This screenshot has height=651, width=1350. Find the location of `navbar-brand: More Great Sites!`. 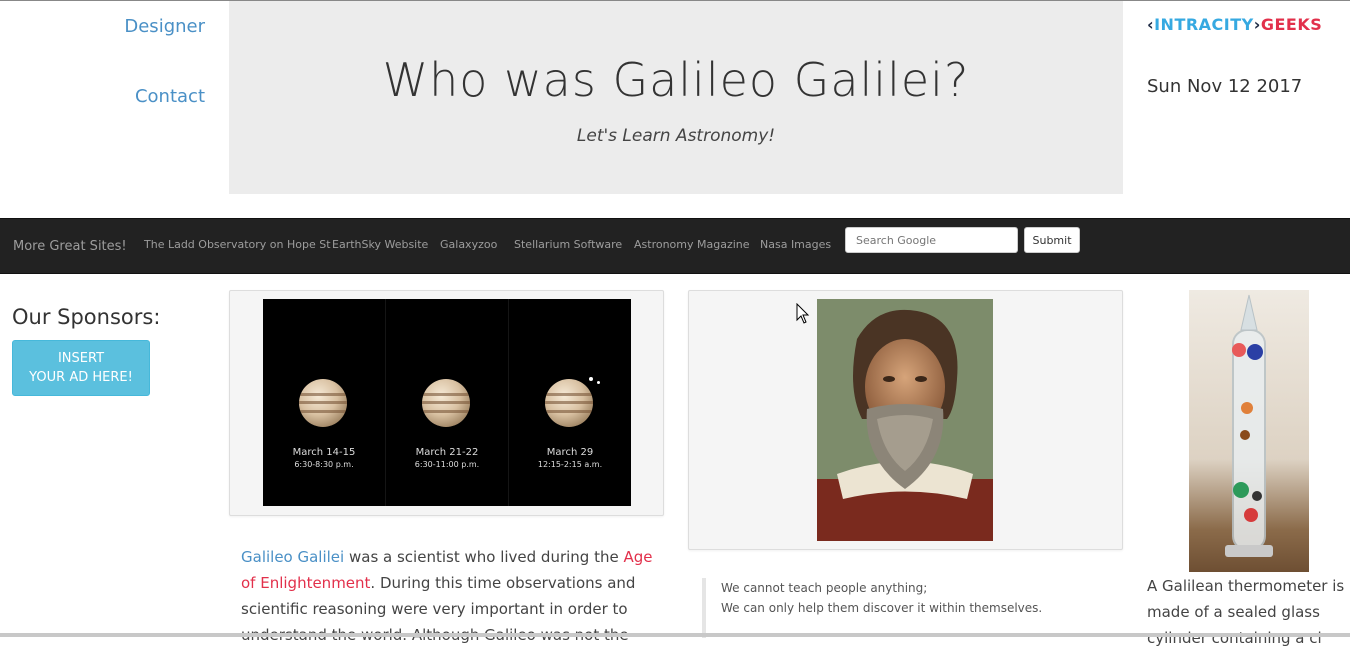

navbar-brand: More Great Sites! is located at coordinates (70, 246).